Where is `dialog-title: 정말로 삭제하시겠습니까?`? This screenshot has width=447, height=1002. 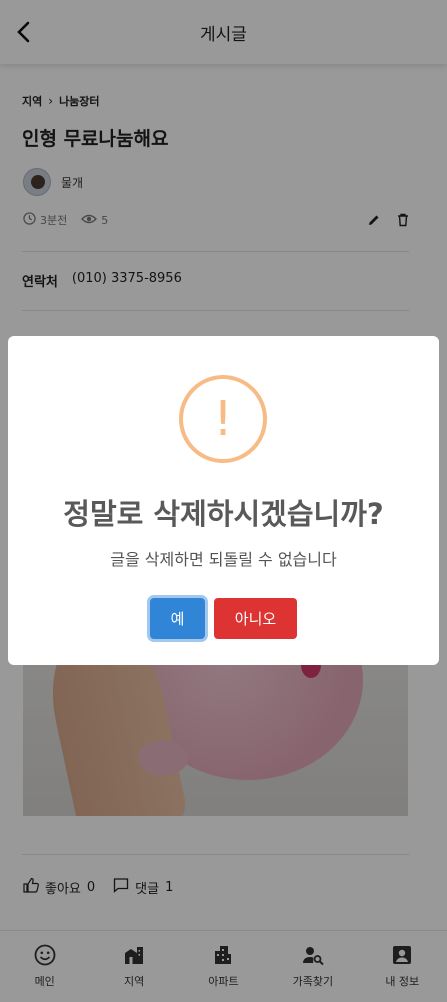
dialog-title: 정말로 삭제하시겠습니까? is located at coordinates (223, 514).